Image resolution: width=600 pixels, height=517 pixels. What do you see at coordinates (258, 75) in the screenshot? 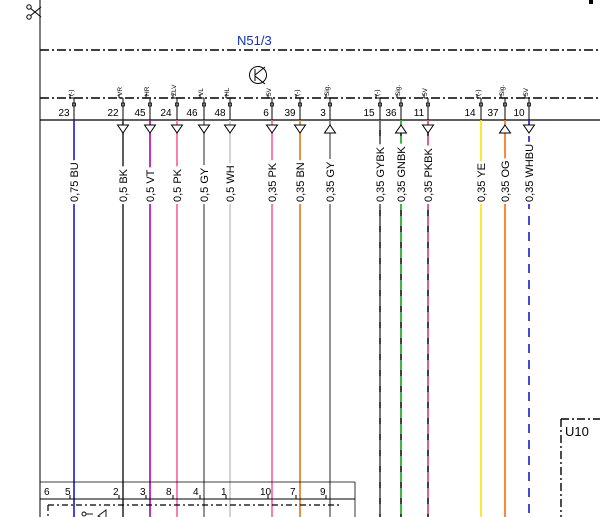
I see `ground-symbol-icon` at bounding box center [258, 75].